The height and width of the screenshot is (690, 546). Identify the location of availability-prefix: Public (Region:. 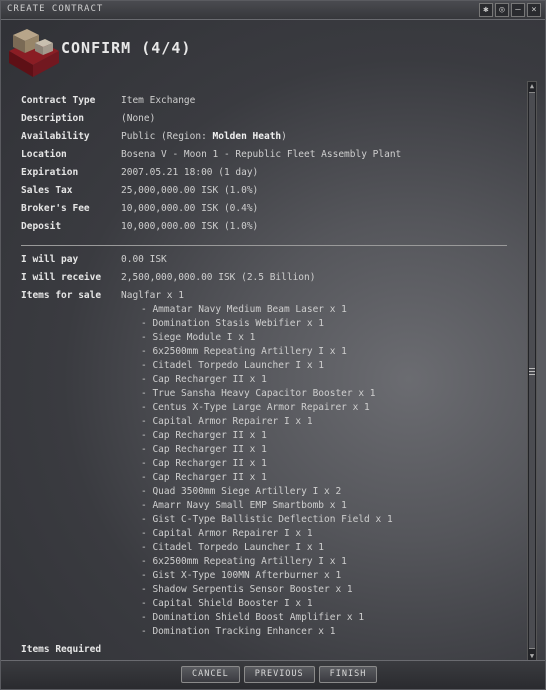
(167, 136).